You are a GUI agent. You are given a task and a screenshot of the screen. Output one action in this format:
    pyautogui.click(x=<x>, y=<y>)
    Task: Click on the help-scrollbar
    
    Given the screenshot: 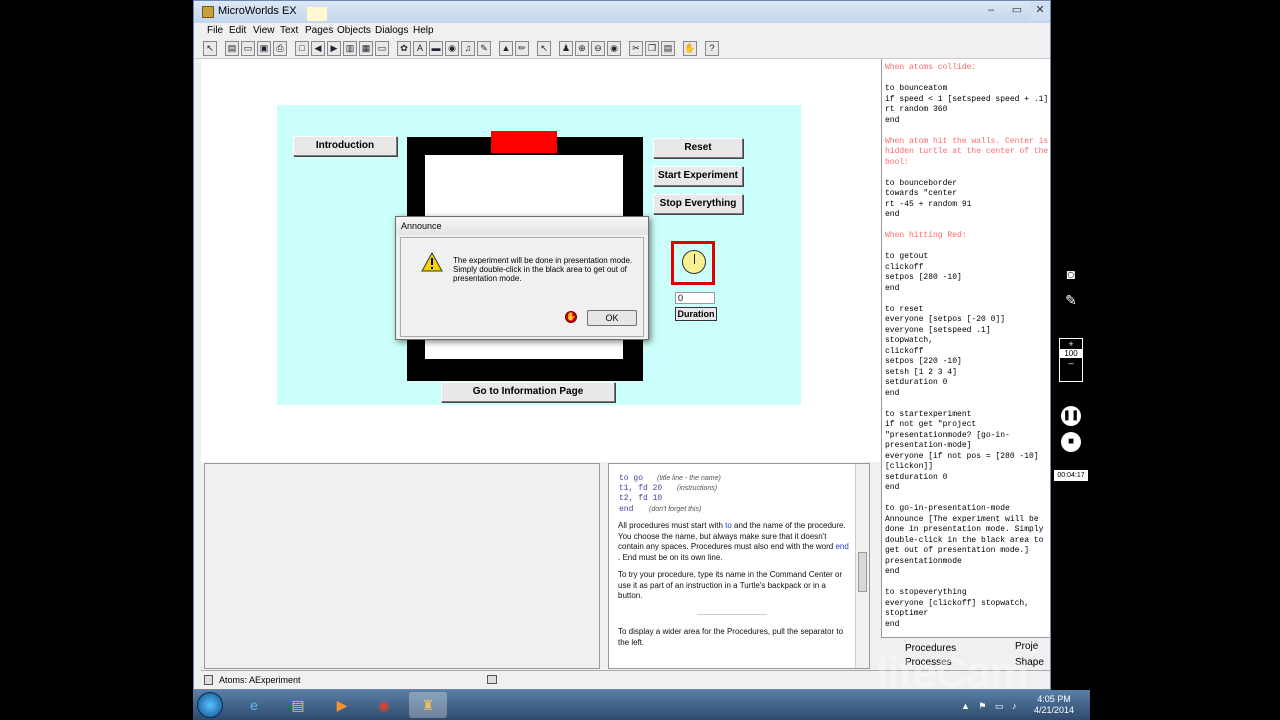 What is the action you would take?
    pyautogui.click(x=862, y=566)
    